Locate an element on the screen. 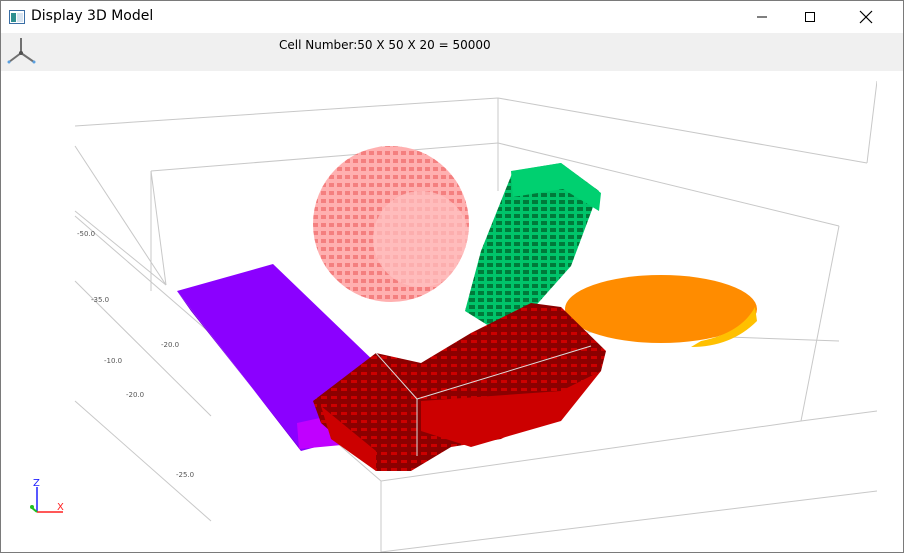 The height and width of the screenshot is (553, 904). close-icon is located at coordinates (866, 17).